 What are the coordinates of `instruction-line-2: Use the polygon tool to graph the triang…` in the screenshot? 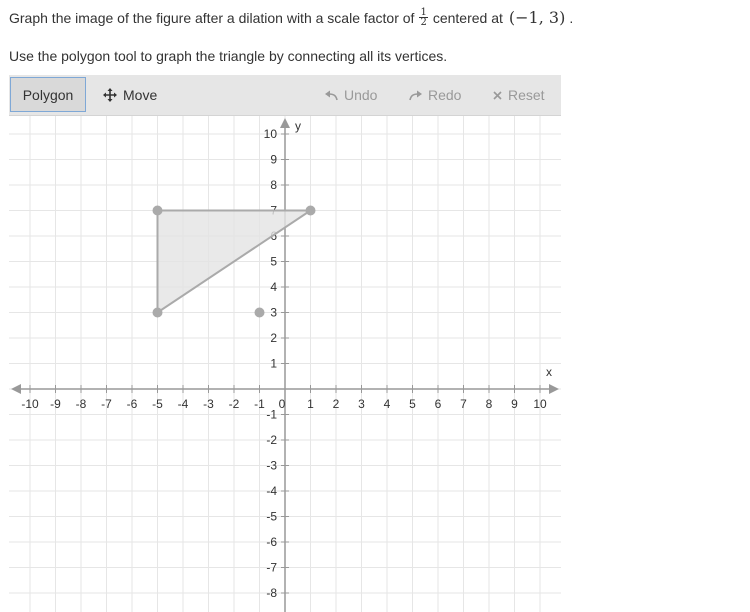 It's located at (228, 56).